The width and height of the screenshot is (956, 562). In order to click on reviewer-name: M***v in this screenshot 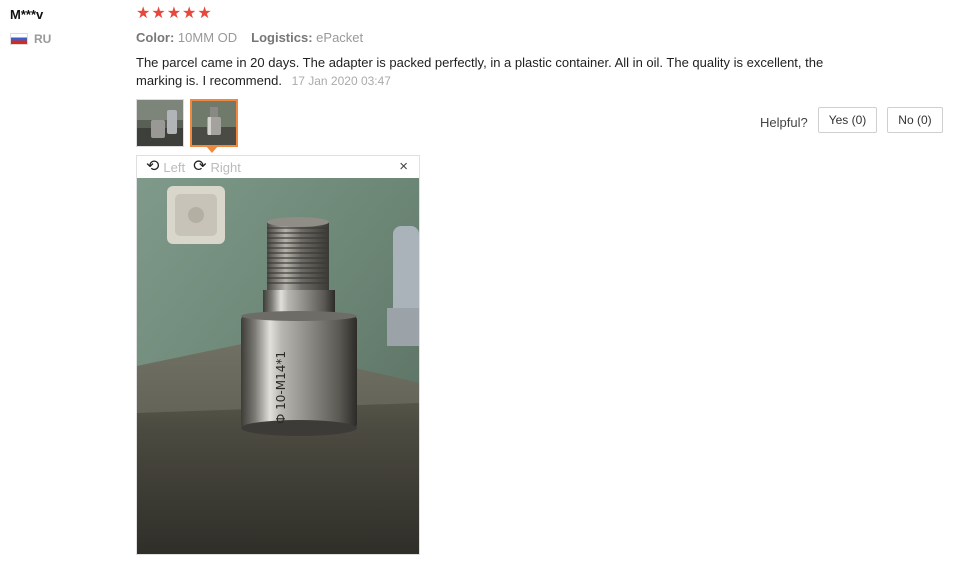, I will do `click(27, 14)`.